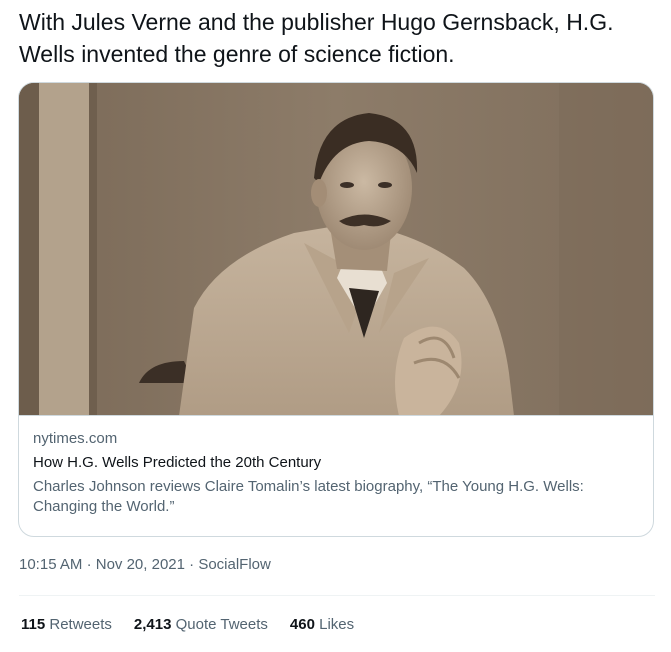  I want to click on card-domain: nytimes.com, so click(75, 438).